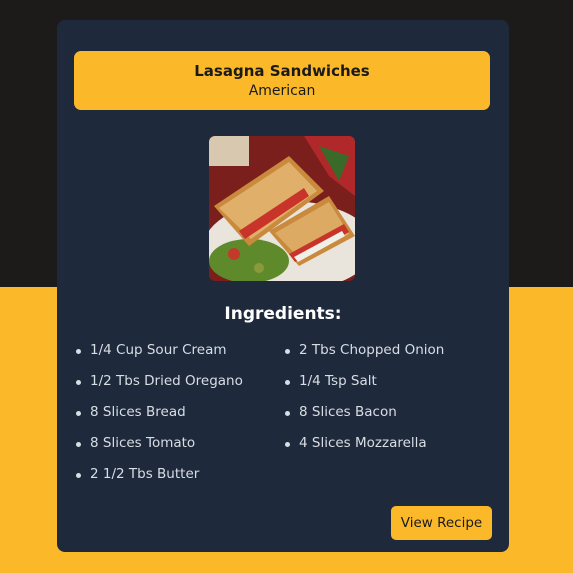 The image size is (573, 573). I want to click on recipe-title: Lasagna Sandwiches, so click(282, 71).